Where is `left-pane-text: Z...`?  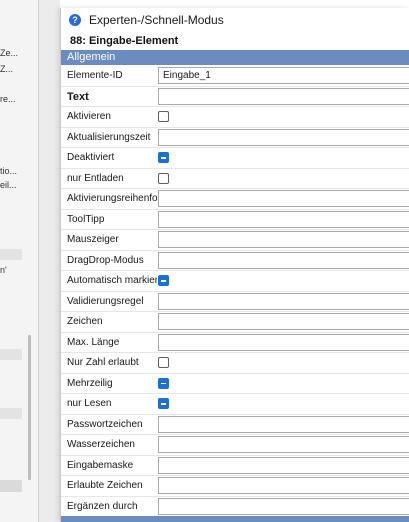
left-pane-text: Z... is located at coordinates (6, 69).